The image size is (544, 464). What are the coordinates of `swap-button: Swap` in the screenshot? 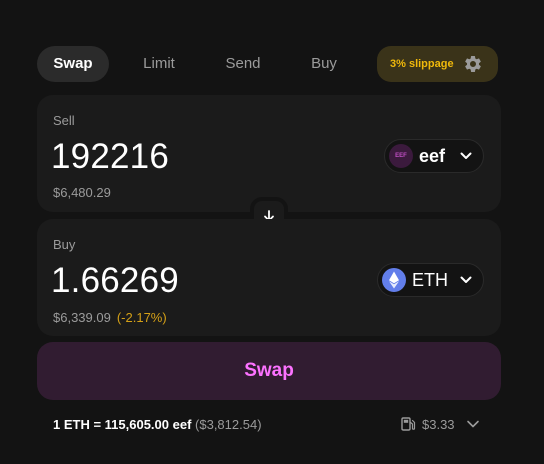 It's located at (269, 371).